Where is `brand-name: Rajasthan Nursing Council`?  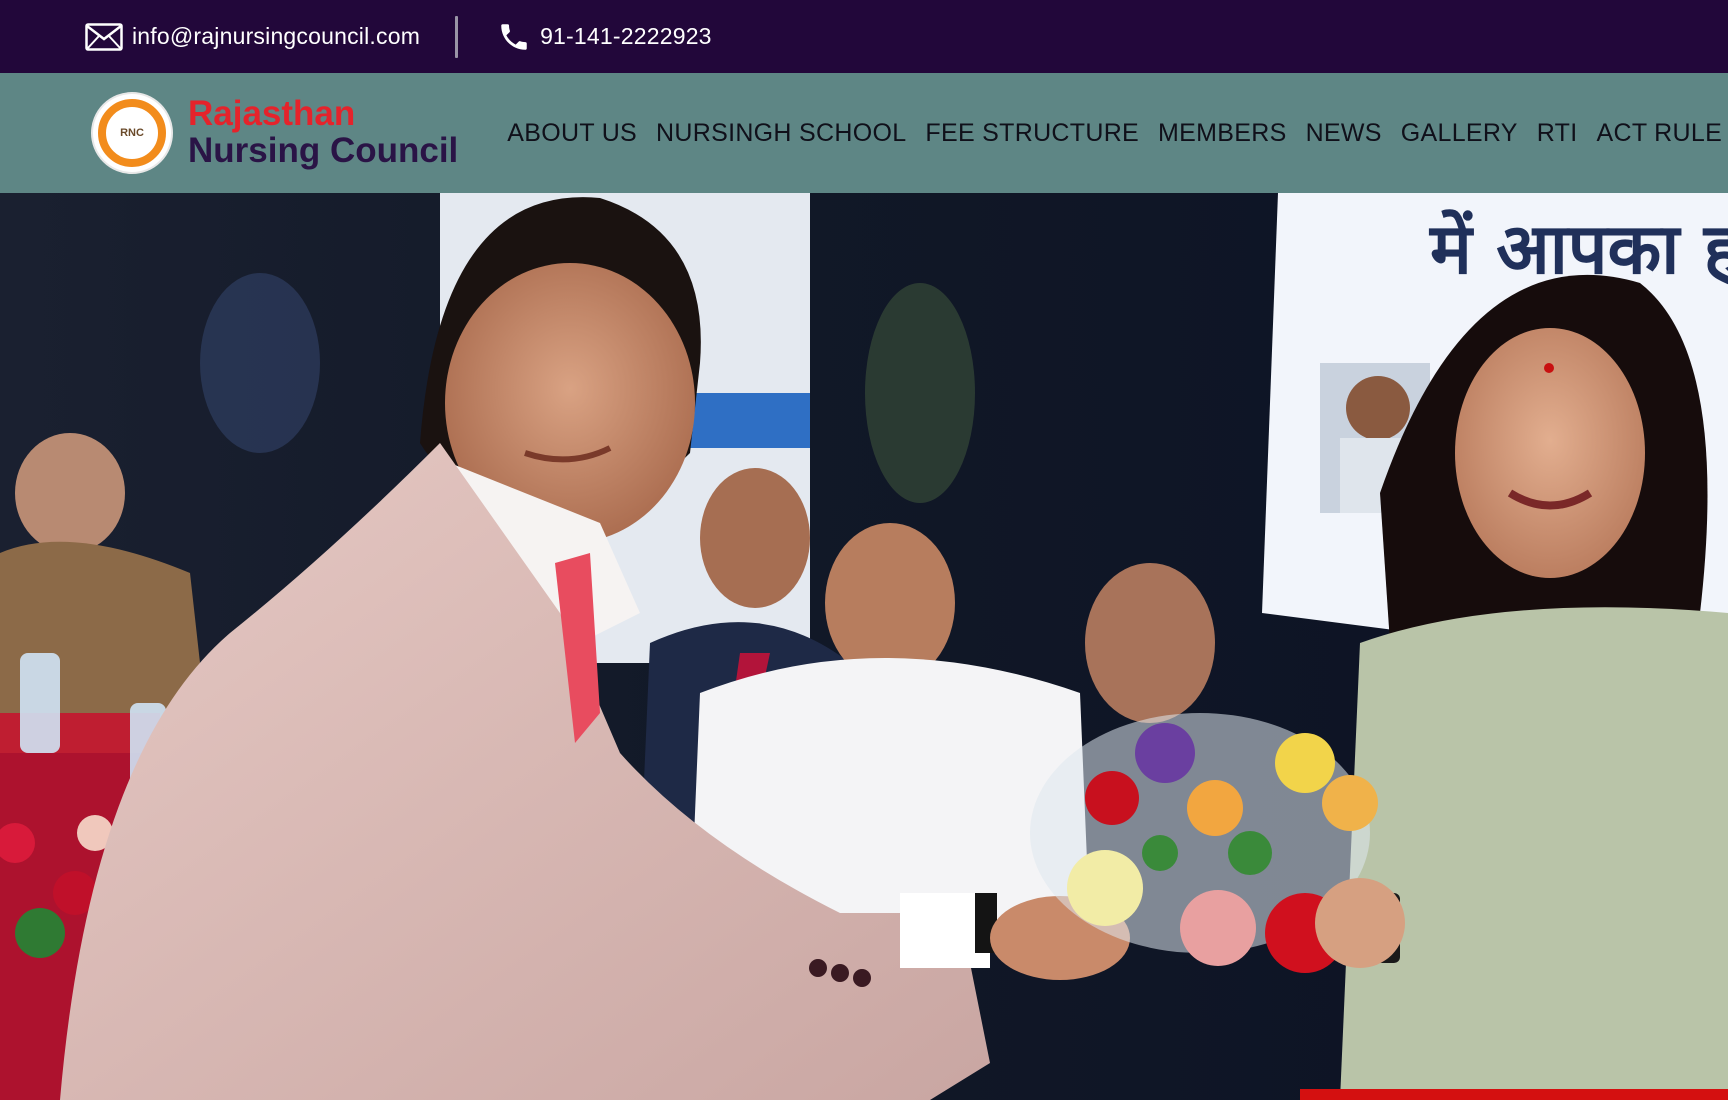
brand-name: Rajasthan Nursing Council is located at coordinates (323, 132).